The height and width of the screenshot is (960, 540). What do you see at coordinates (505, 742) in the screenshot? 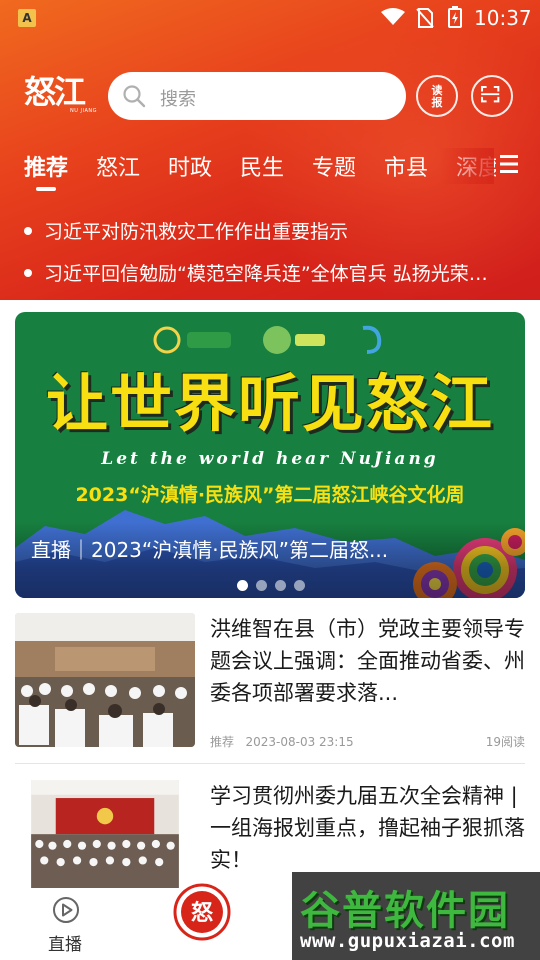
I see `news-reads: 19阅读` at bounding box center [505, 742].